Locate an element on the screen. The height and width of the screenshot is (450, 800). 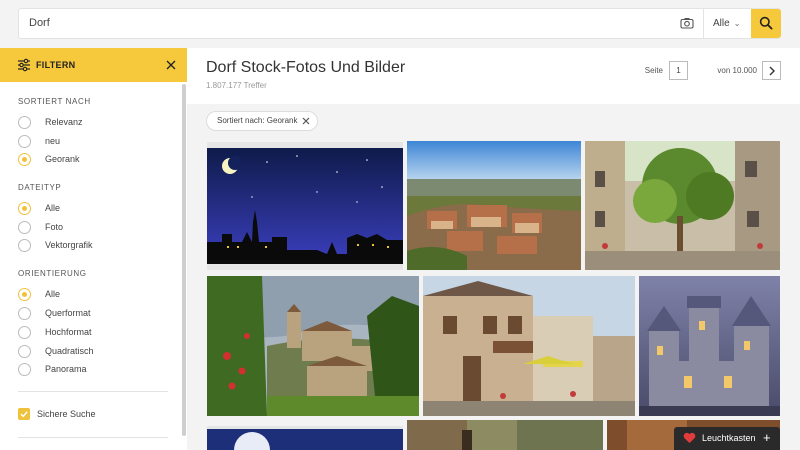
result-count: 1.807.177 Treffer is located at coordinates (236, 85).